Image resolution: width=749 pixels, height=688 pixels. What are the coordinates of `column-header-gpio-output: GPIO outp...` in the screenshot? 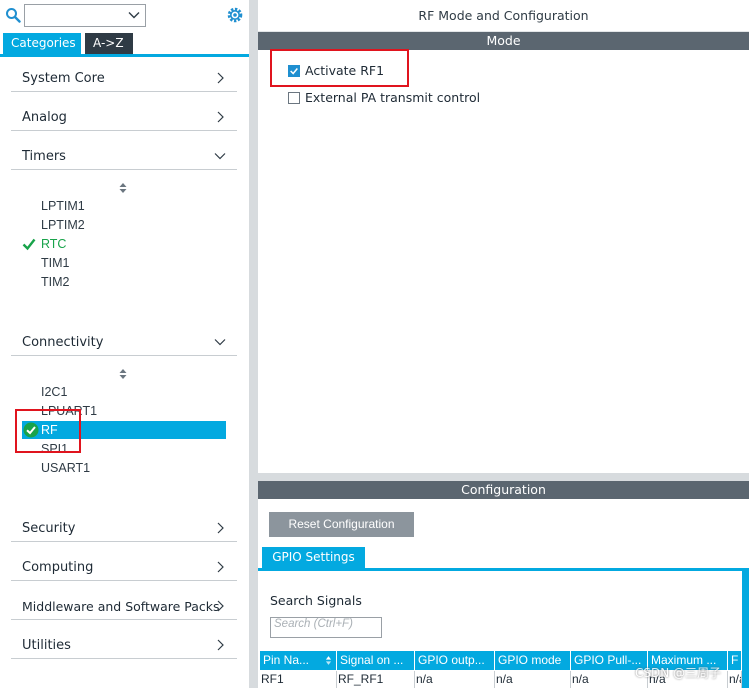 It's located at (455, 660).